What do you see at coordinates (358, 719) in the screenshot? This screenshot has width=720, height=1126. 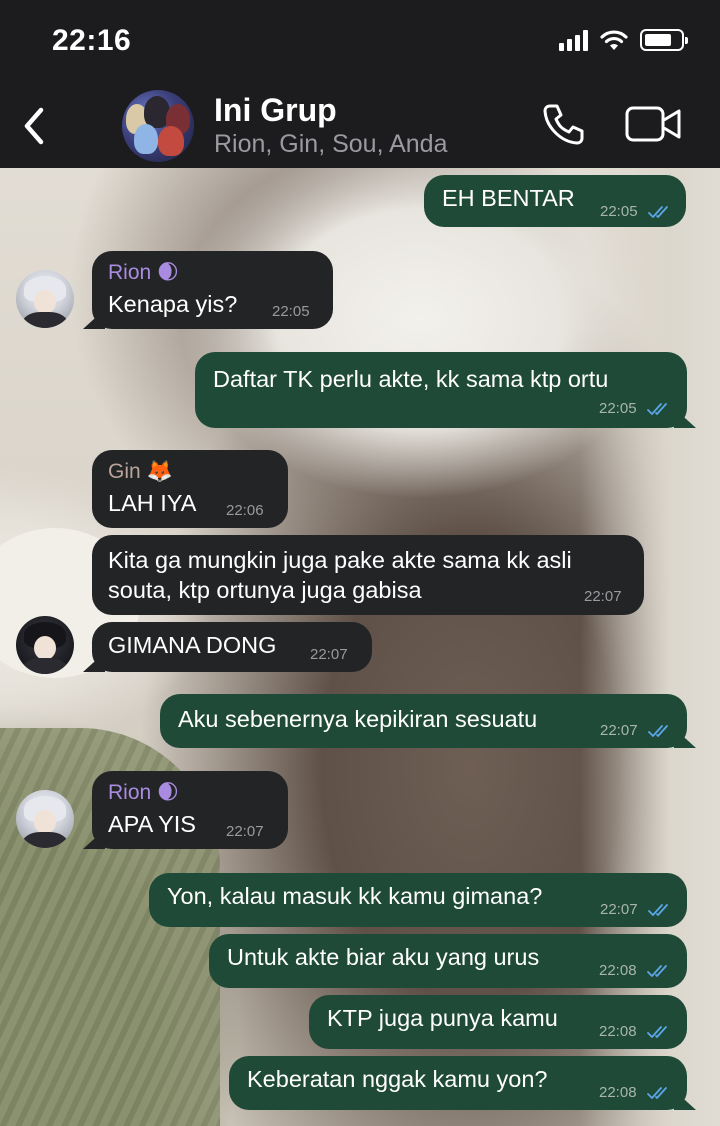 I see `message-text: Aku sebenernya kepikiran sesuatu` at bounding box center [358, 719].